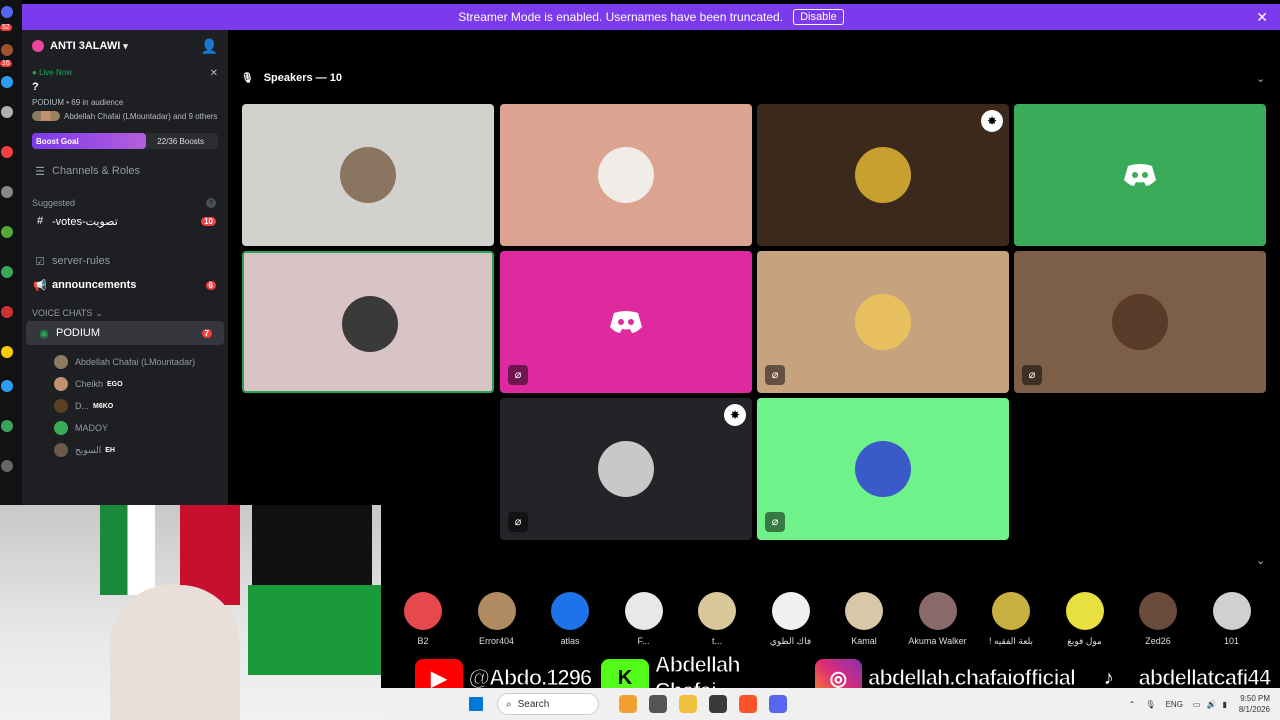  Describe the element at coordinates (1254, 704) in the screenshot. I see `clock: 9:50 PM 8/1/2026` at that location.